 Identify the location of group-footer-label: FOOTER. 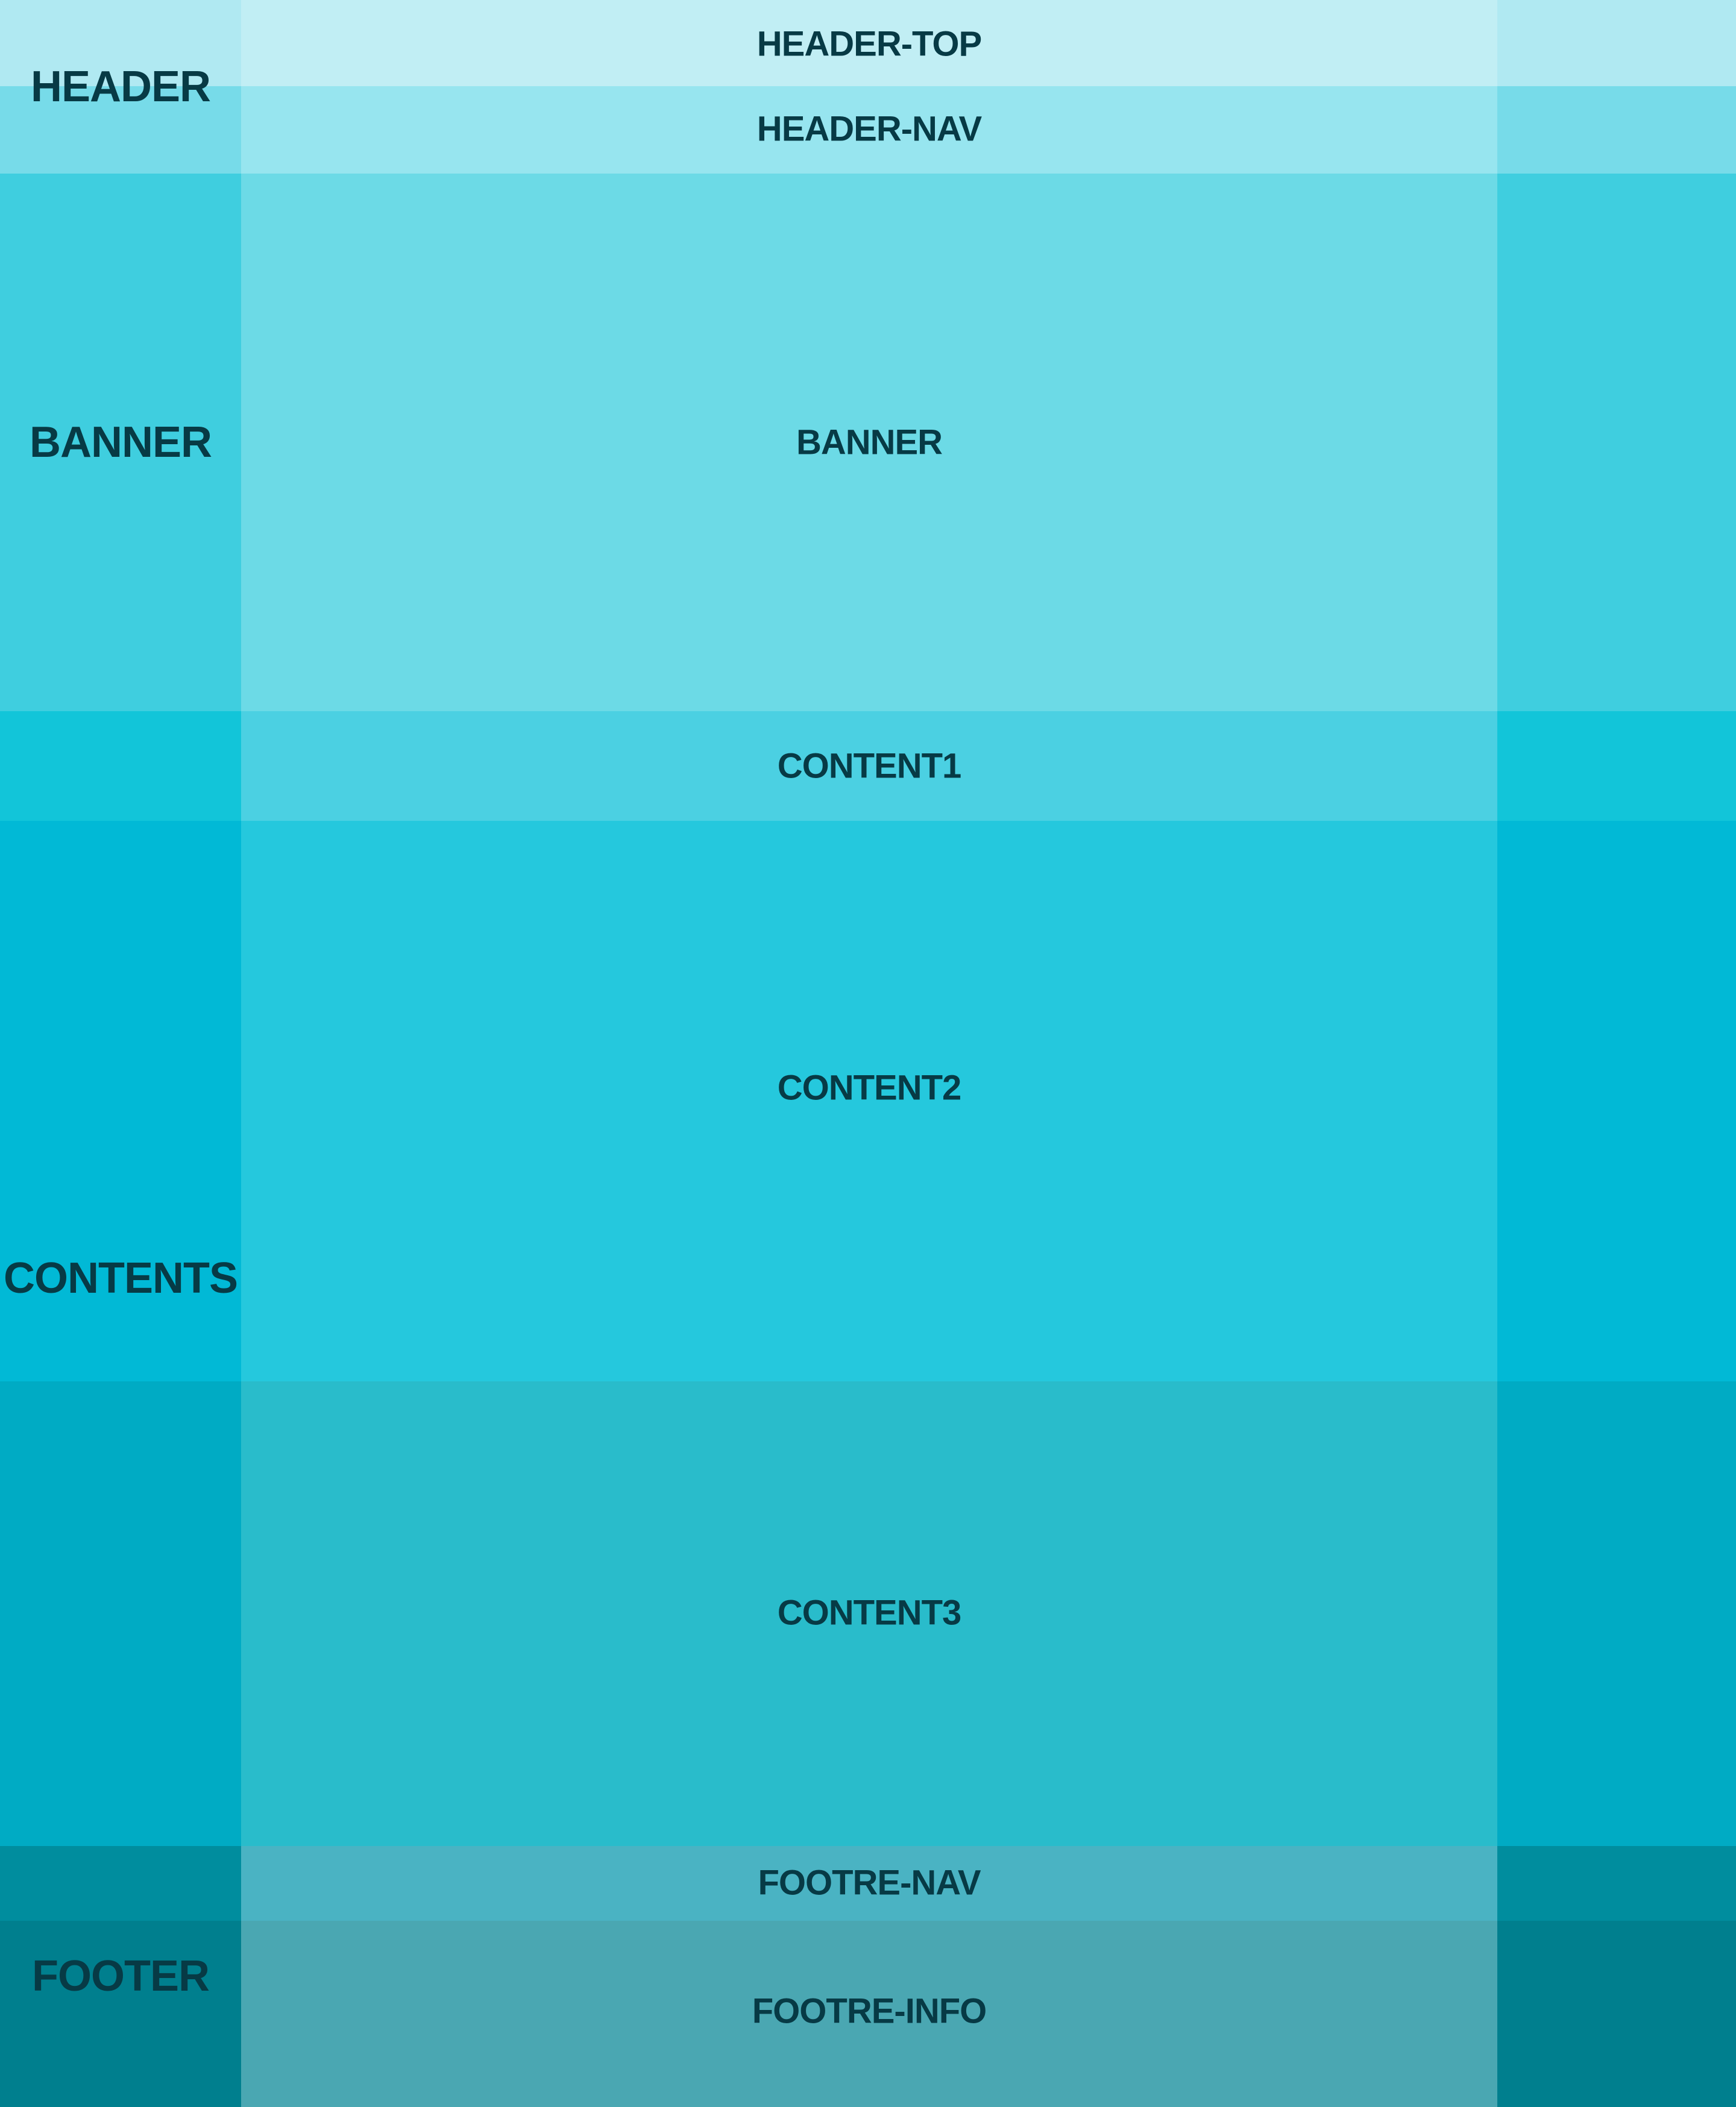
(121, 1976).